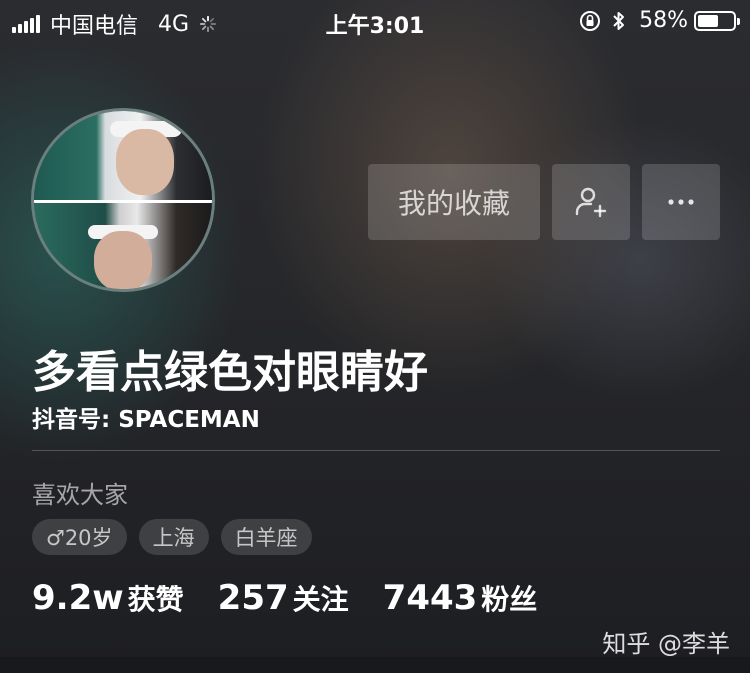  Describe the element at coordinates (375, 21) in the screenshot. I see `status-bar: 中国电信 4G 上午3:01 58%` at that location.